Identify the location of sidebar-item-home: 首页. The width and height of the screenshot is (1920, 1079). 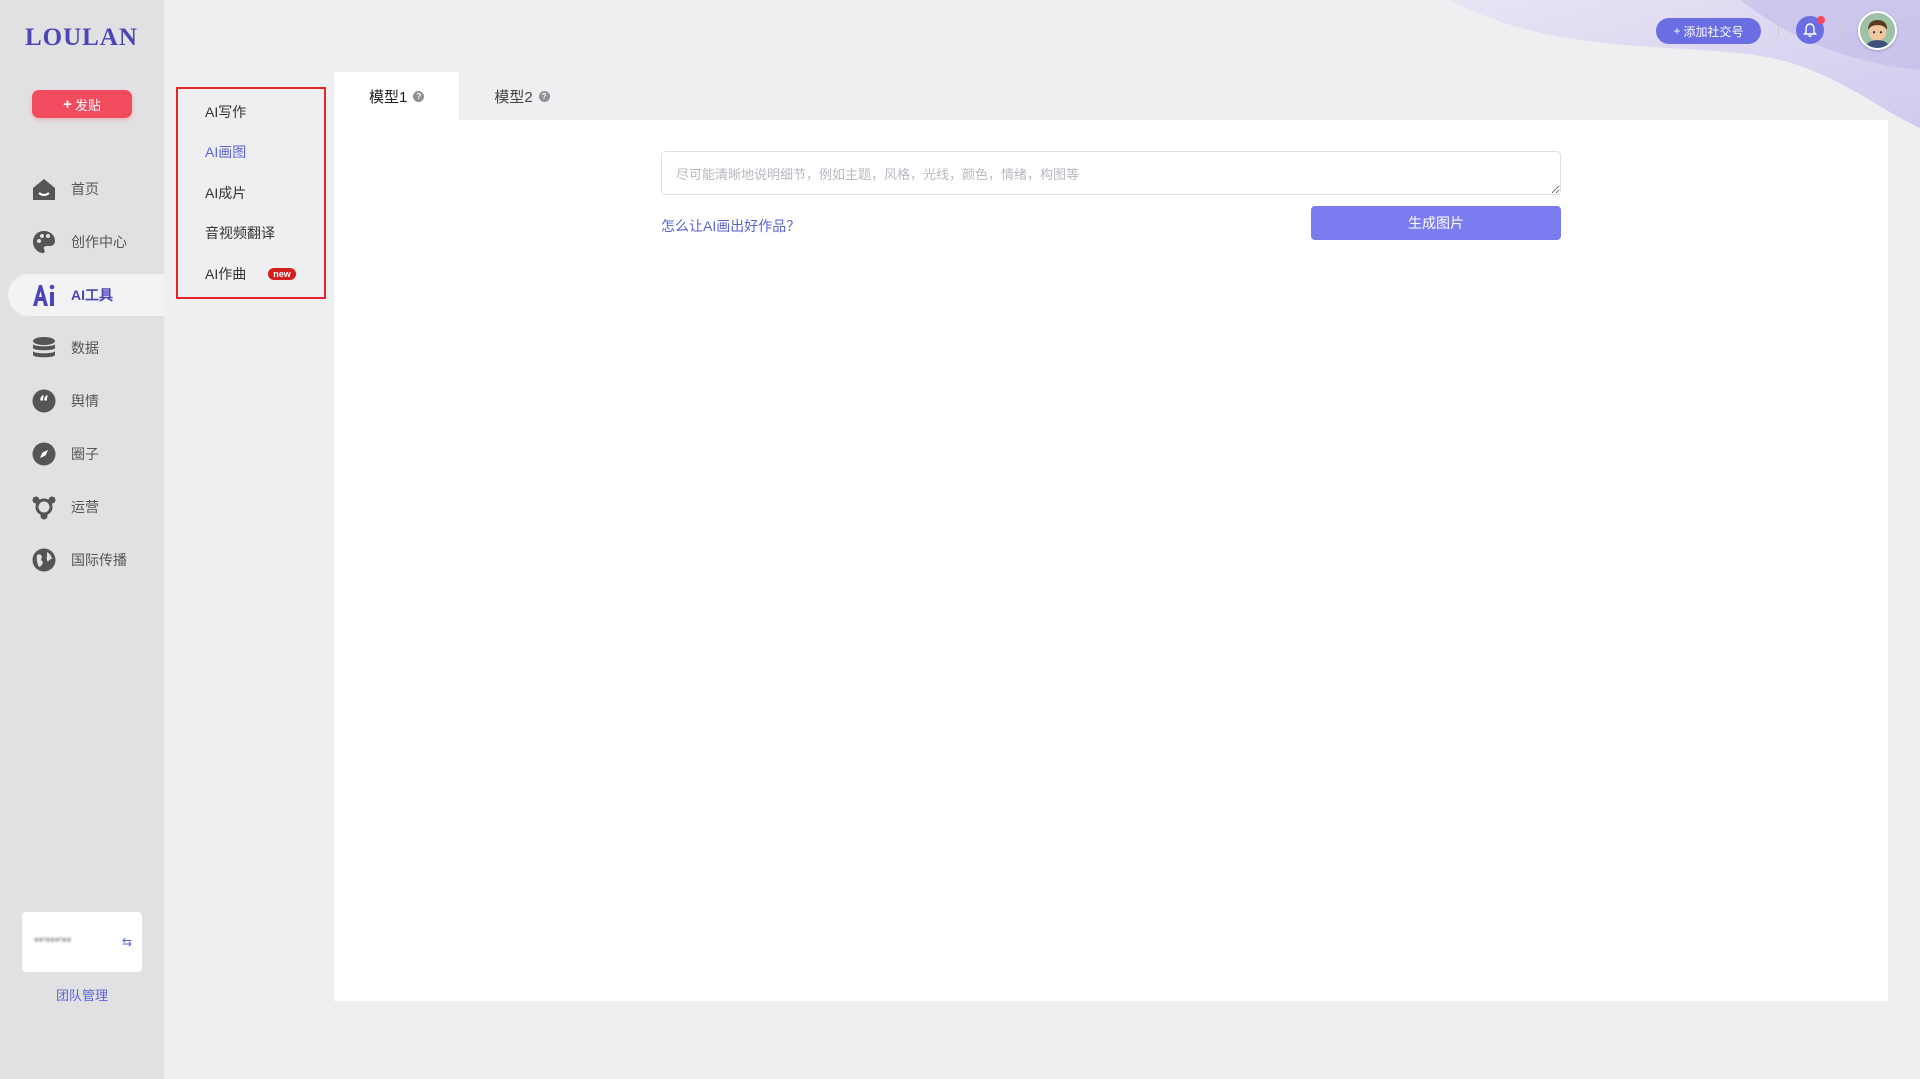
(86, 189).